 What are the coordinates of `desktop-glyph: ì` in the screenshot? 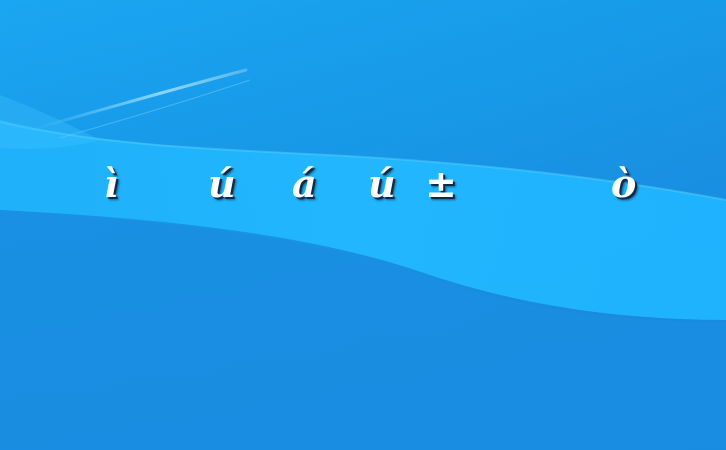 It's located at (111, 183).